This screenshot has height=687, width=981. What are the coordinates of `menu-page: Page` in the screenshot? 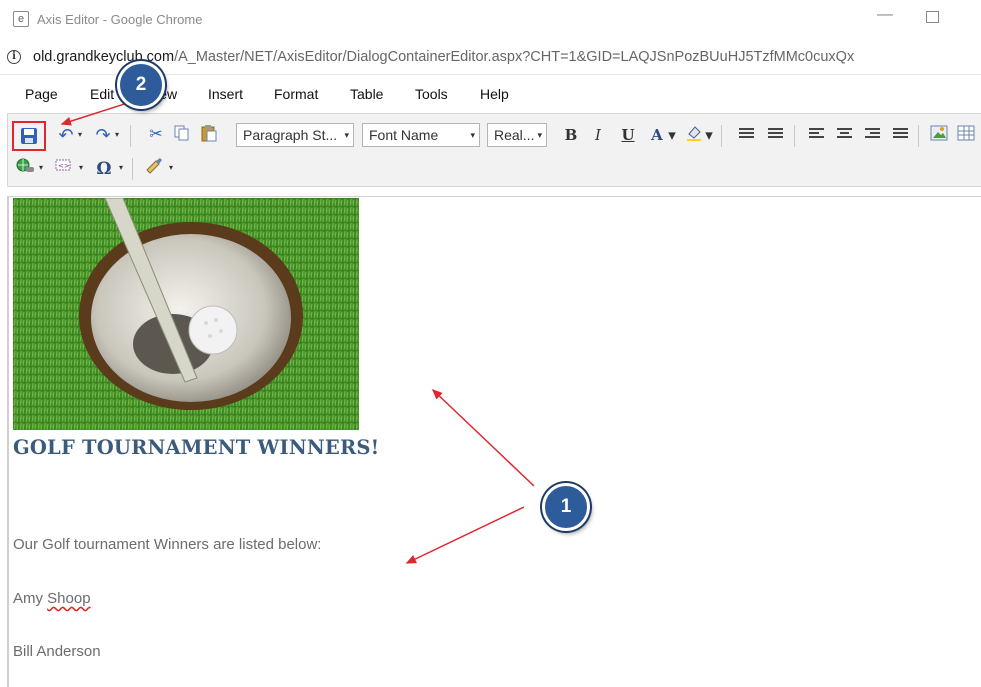 It's located at (41, 94).